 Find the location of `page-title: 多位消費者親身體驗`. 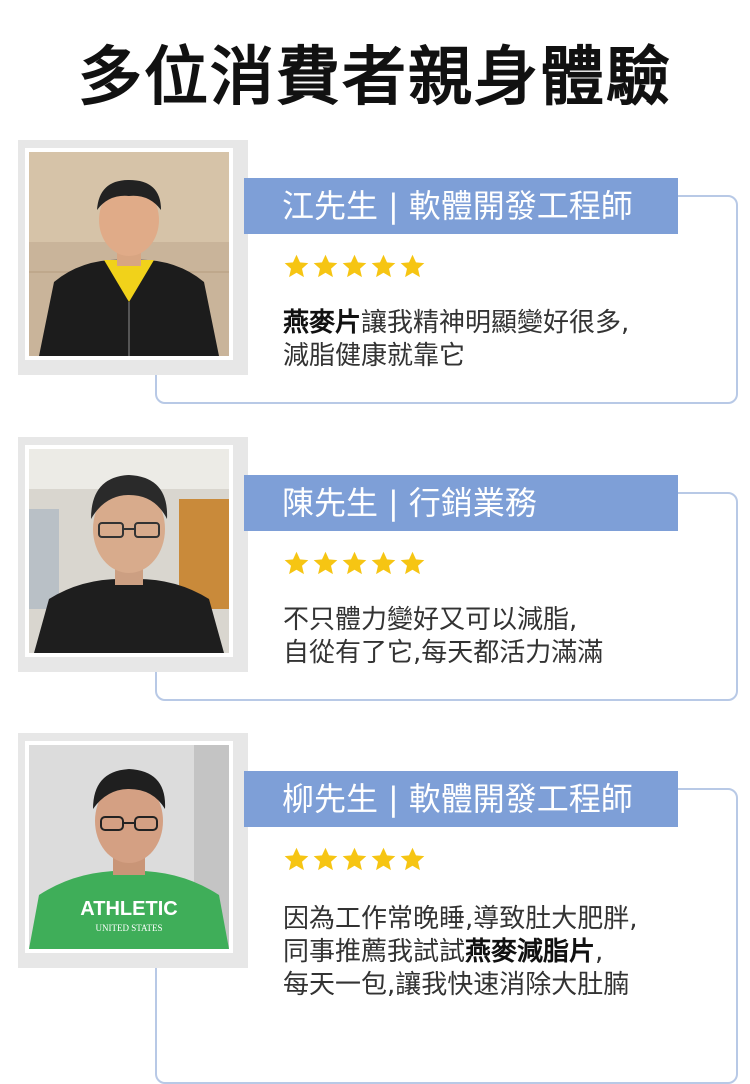

page-title: 多位消費者親身體驗 is located at coordinates (375, 78).